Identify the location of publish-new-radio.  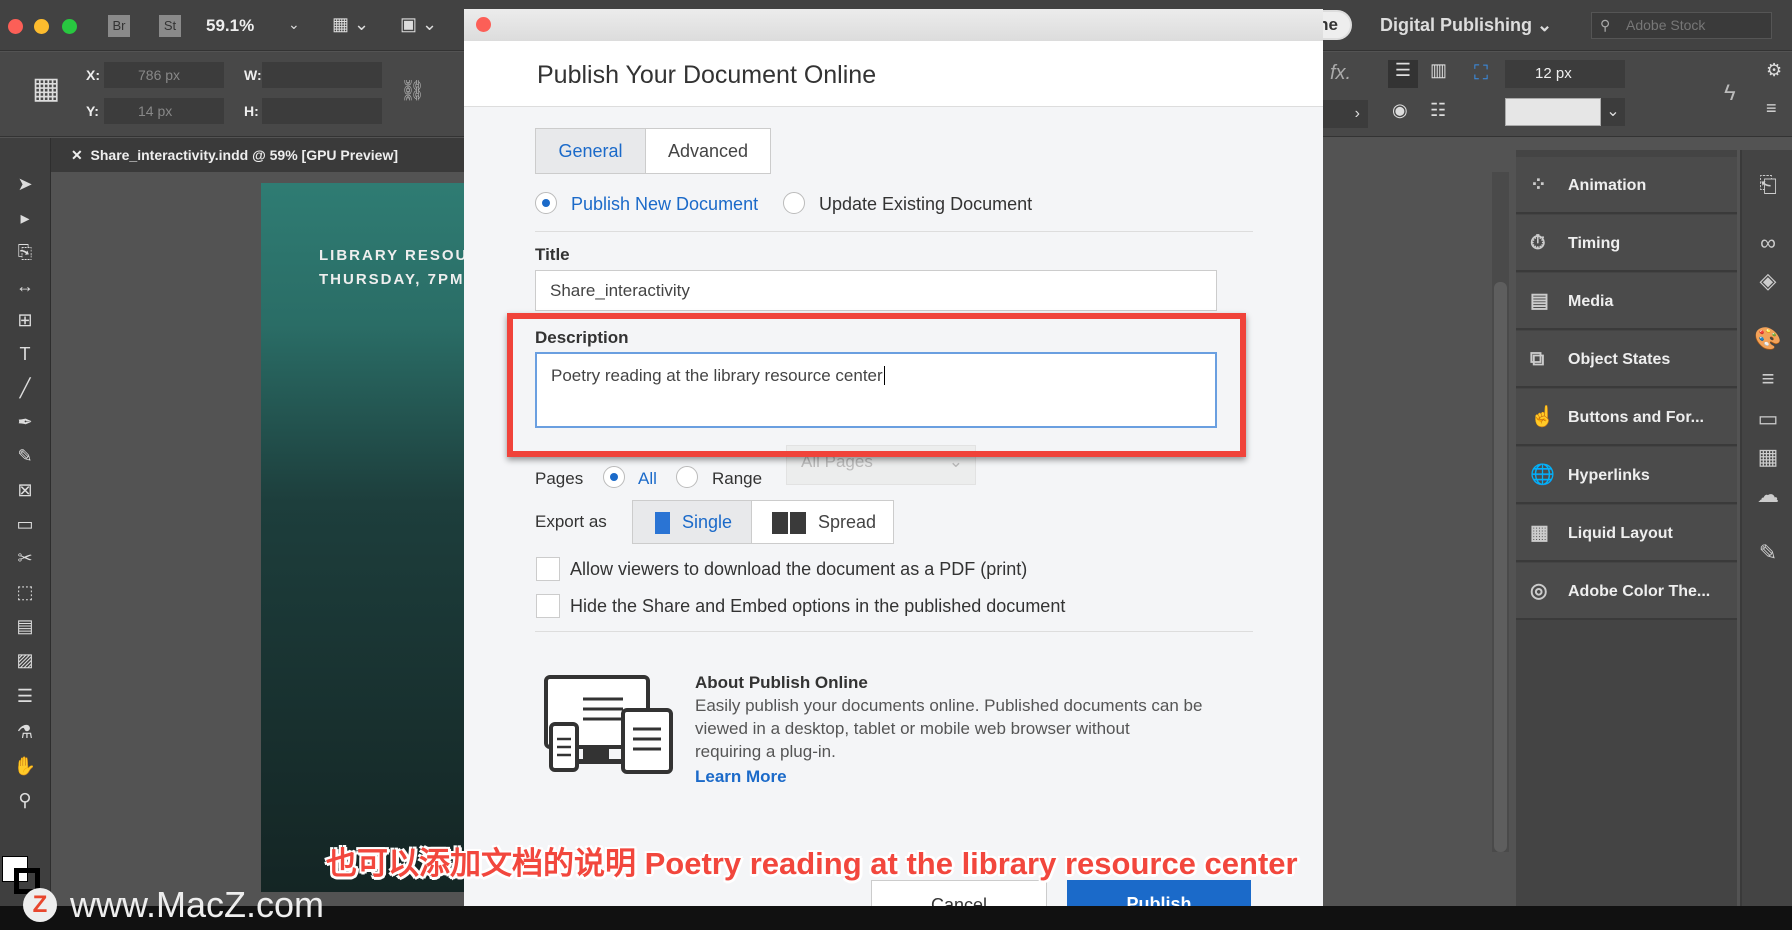
(546, 203).